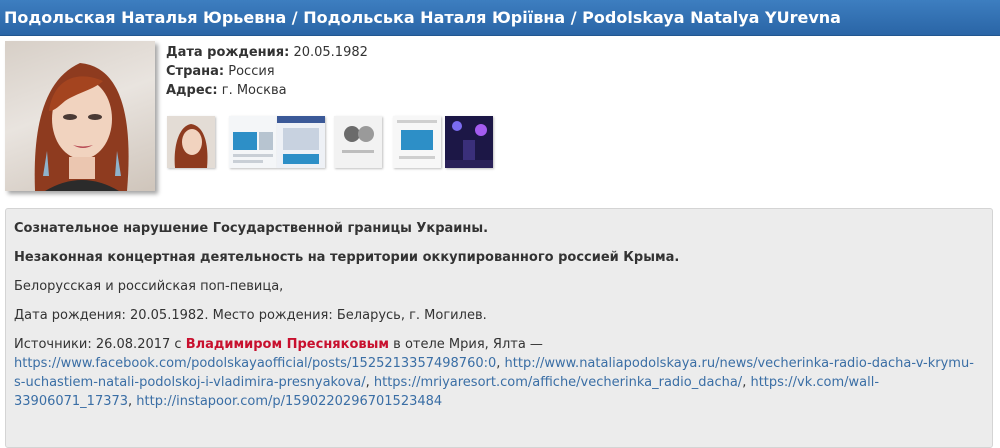 The height and width of the screenshot is (448, 1000). I want to click on field-value: г. Москва, so click(254, 90).